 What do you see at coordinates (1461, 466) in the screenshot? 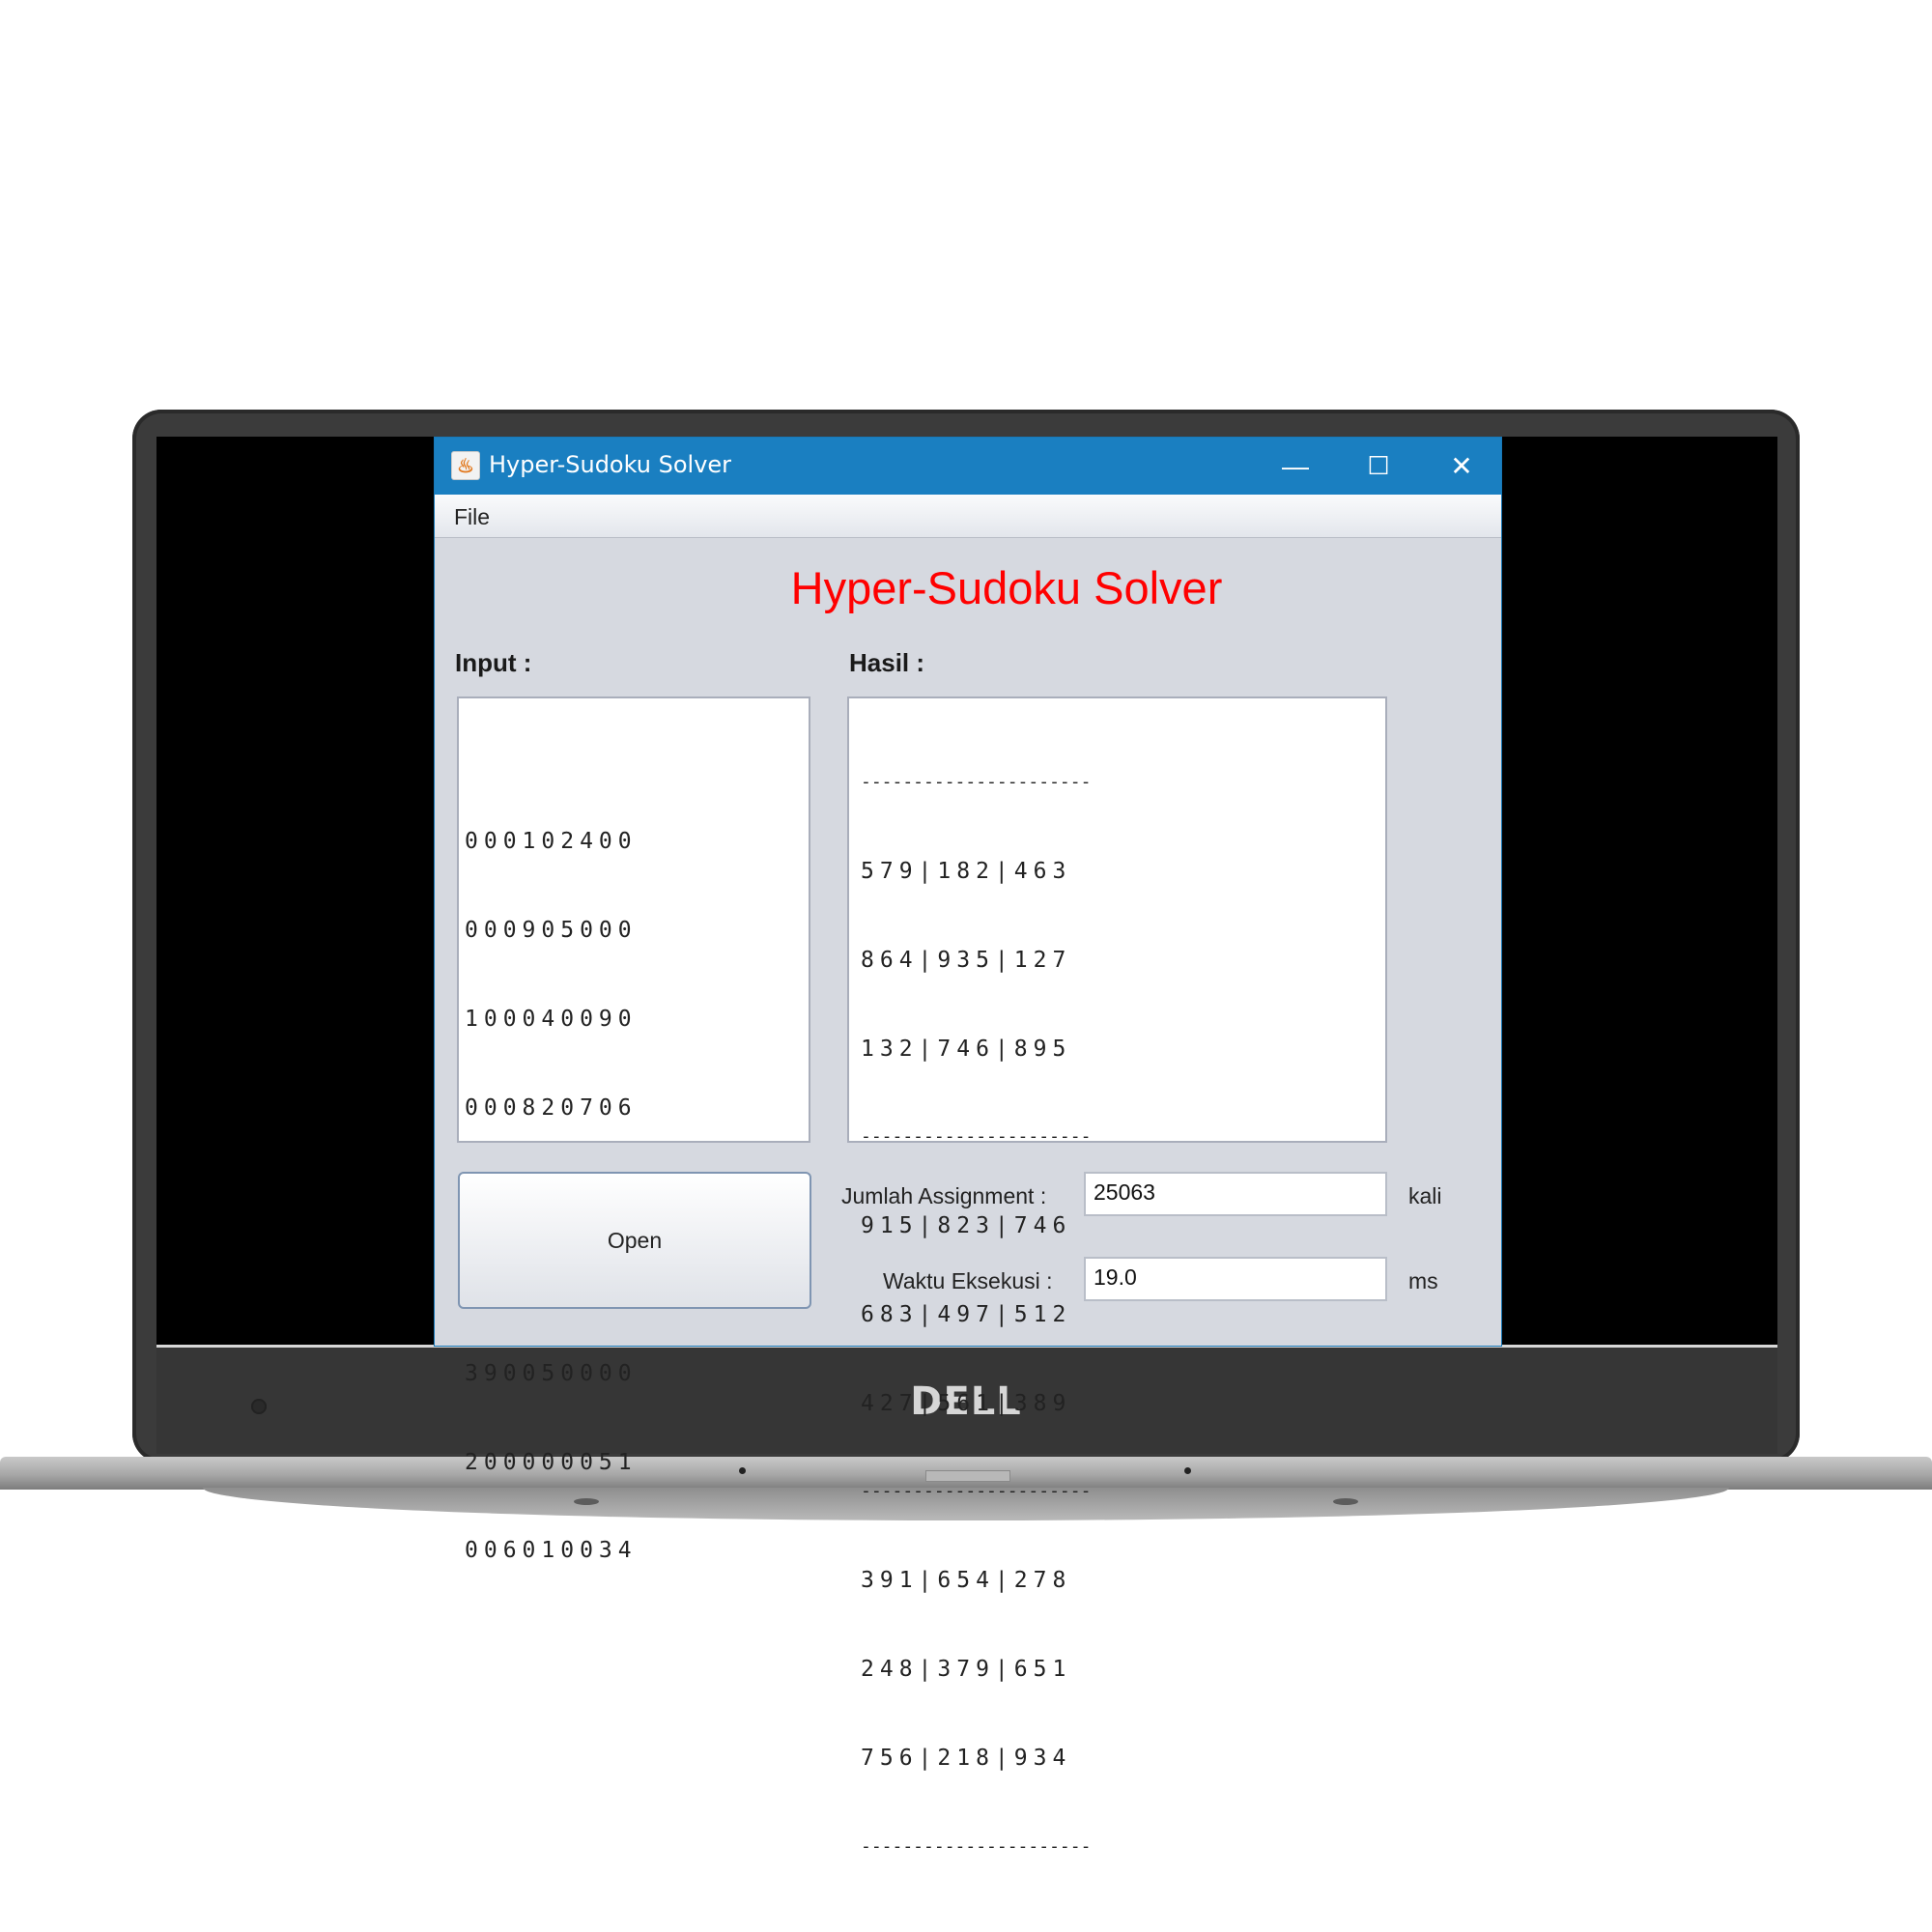
I see `close-button: ✕` at bounding box center [1461, 466].